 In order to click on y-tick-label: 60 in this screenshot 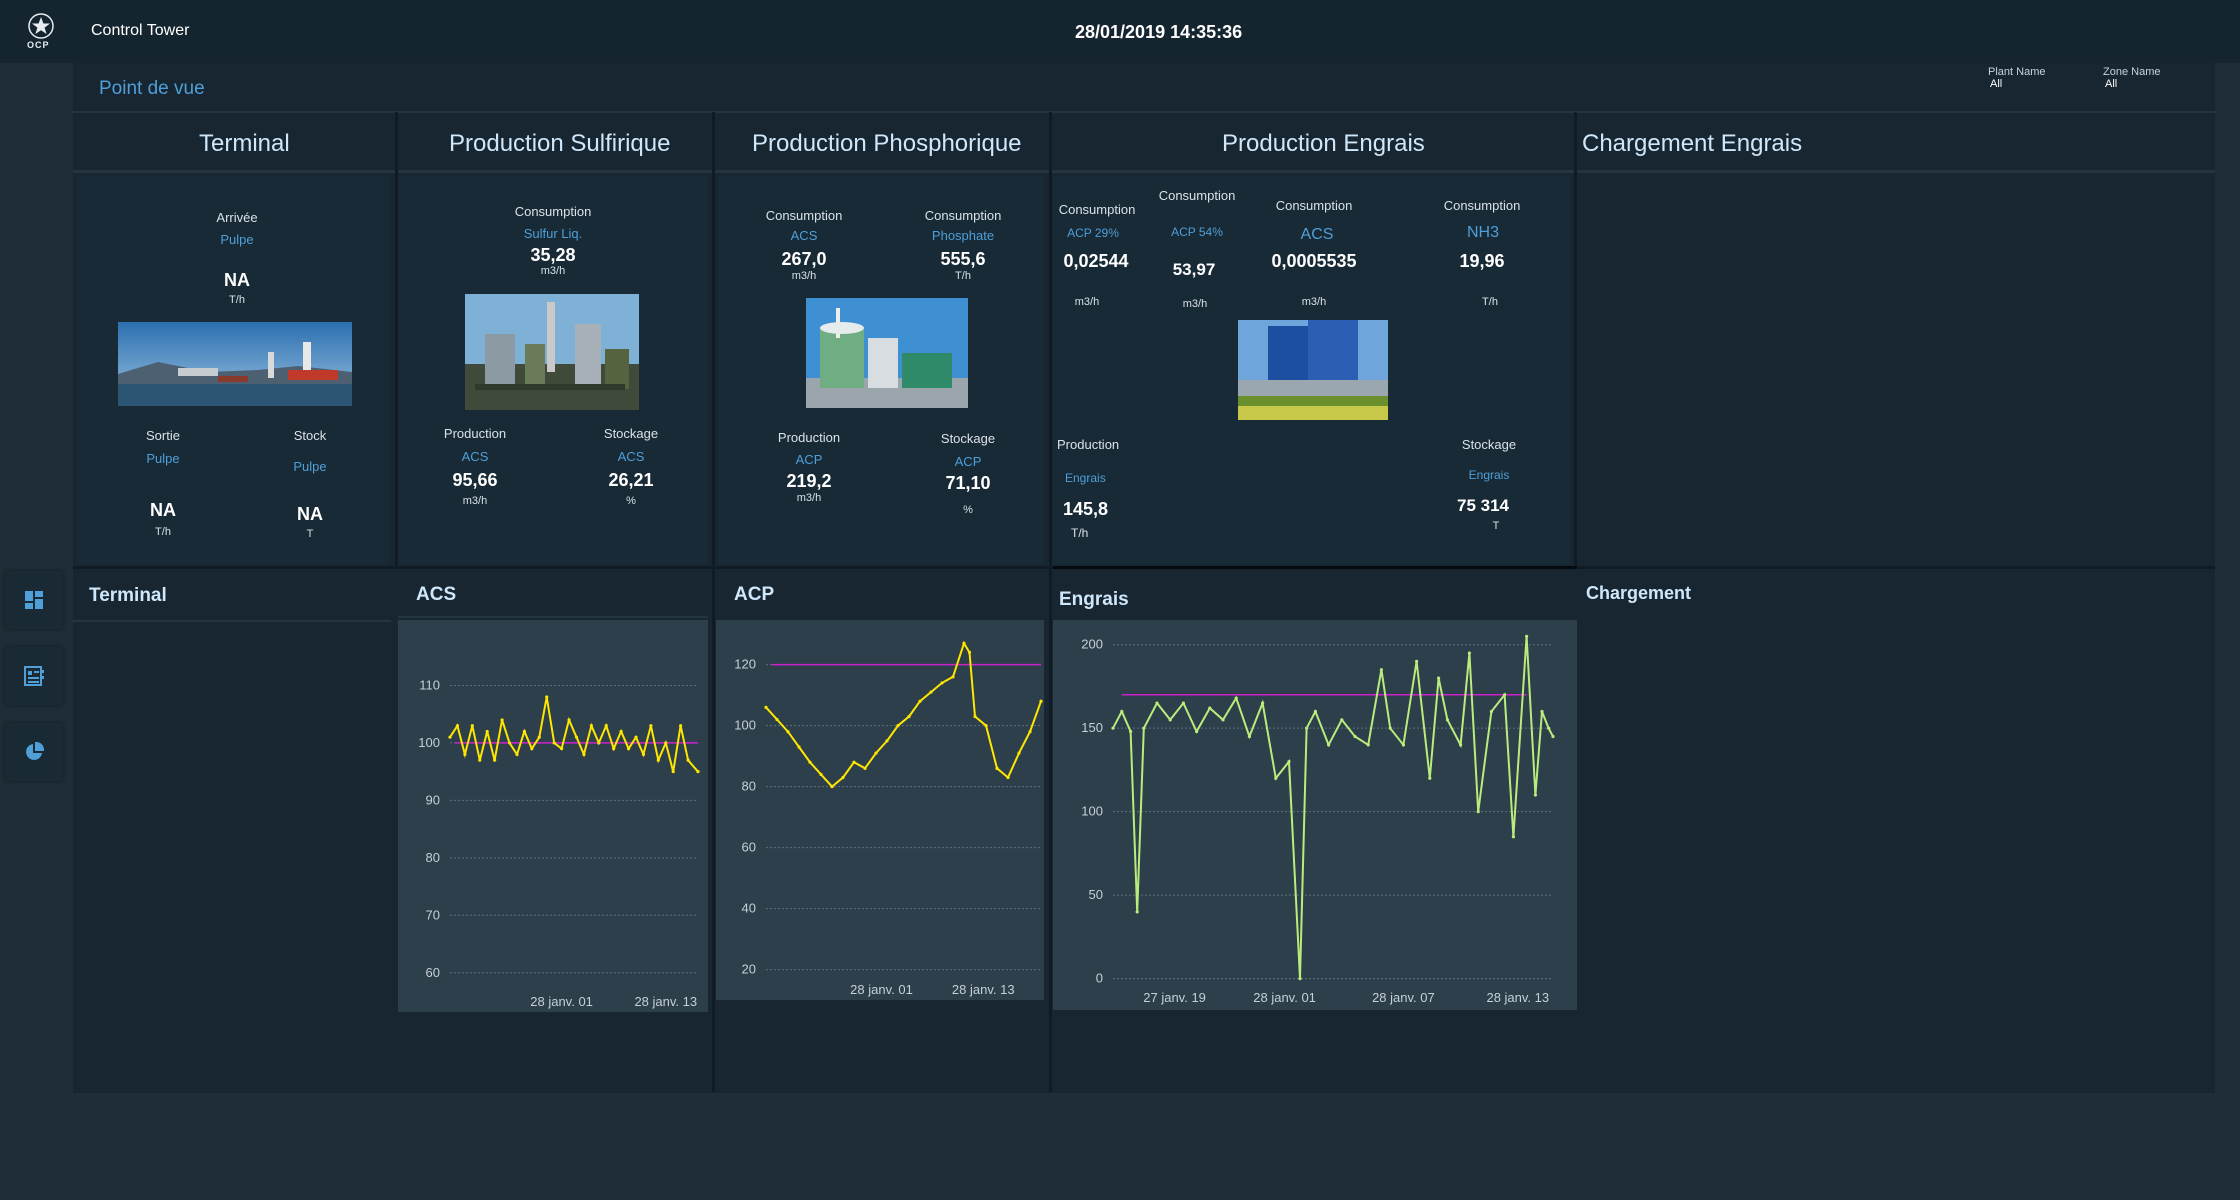, I will do `click(749, 847)`.